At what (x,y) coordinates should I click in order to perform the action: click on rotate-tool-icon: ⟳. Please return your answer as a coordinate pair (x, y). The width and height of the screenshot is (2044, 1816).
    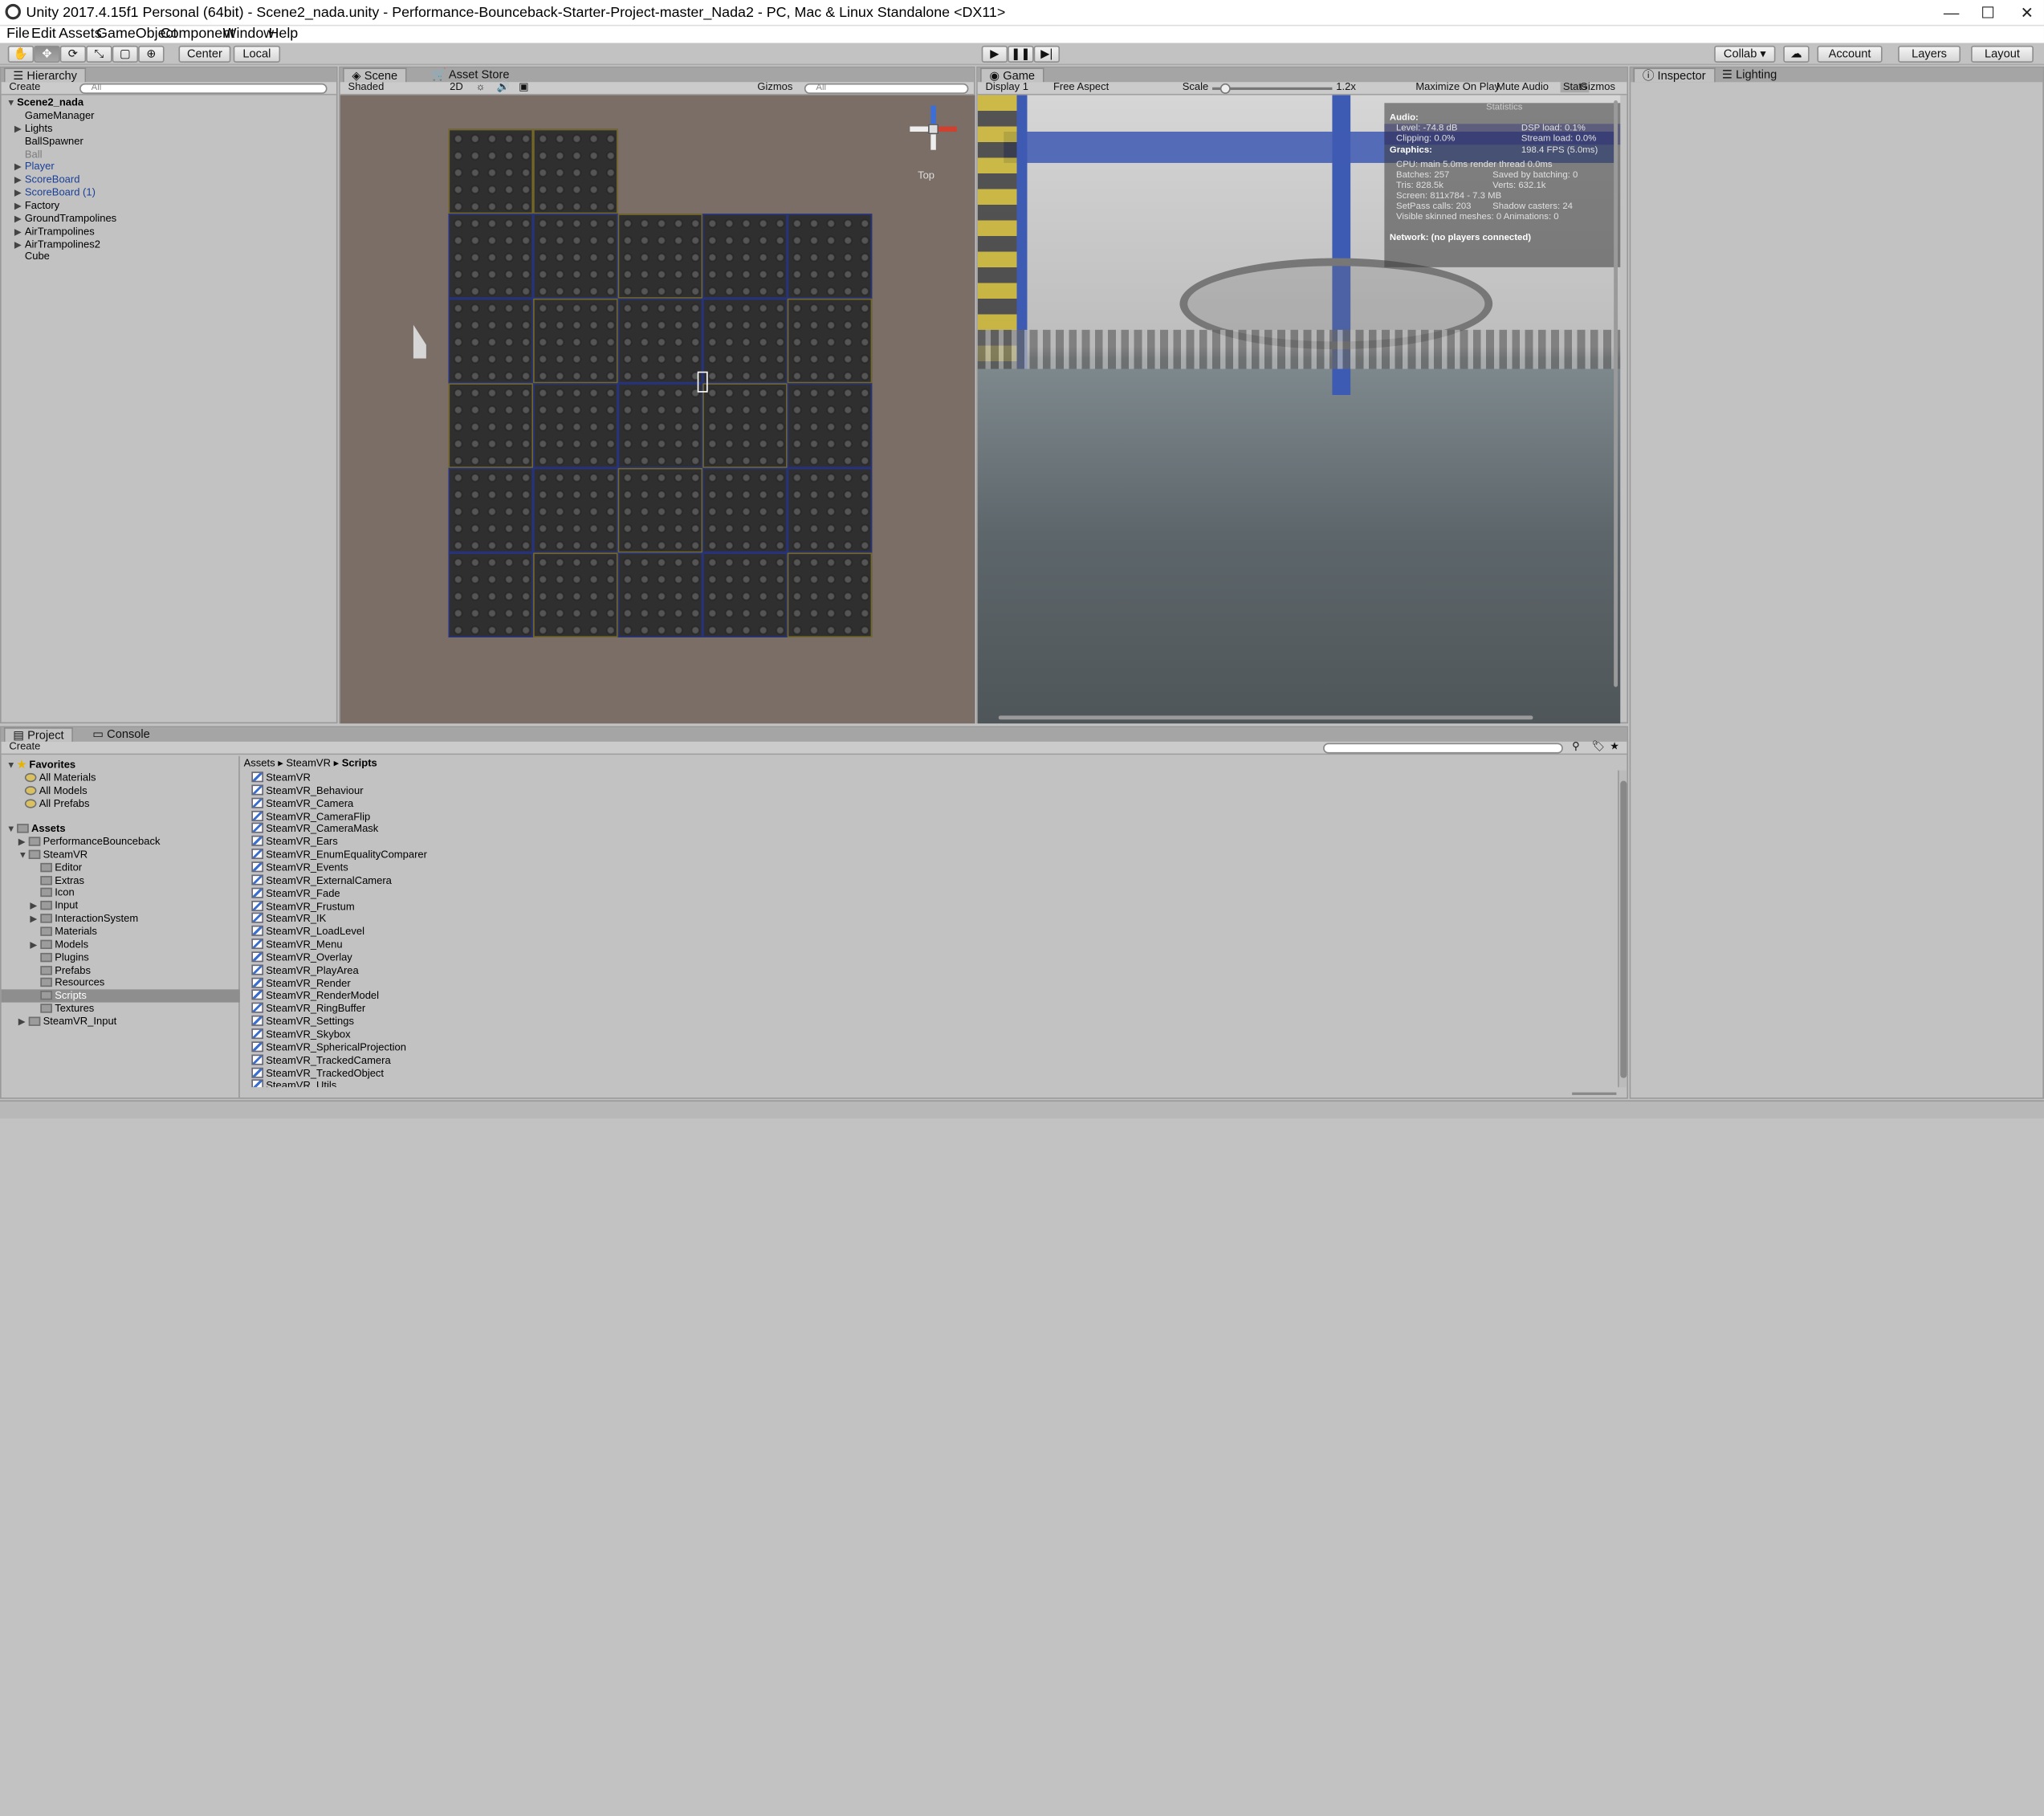
    Looking at the image, I should click on (73, 54).